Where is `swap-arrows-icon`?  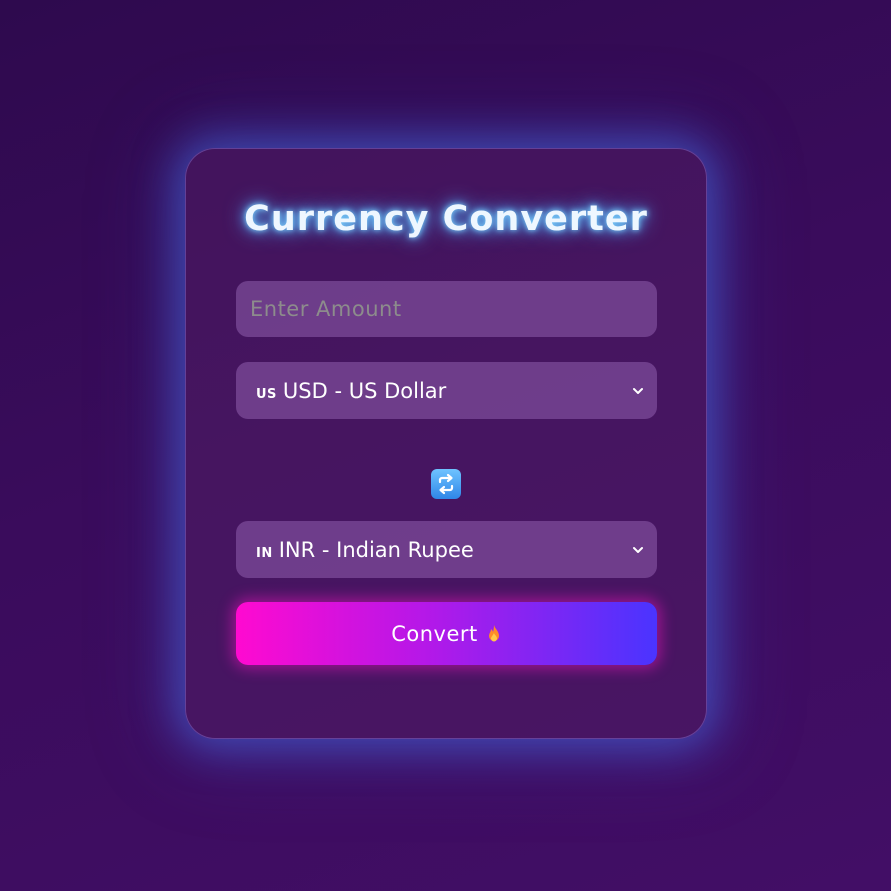
swap-arrows-icon is located at coordinates (446, 484).